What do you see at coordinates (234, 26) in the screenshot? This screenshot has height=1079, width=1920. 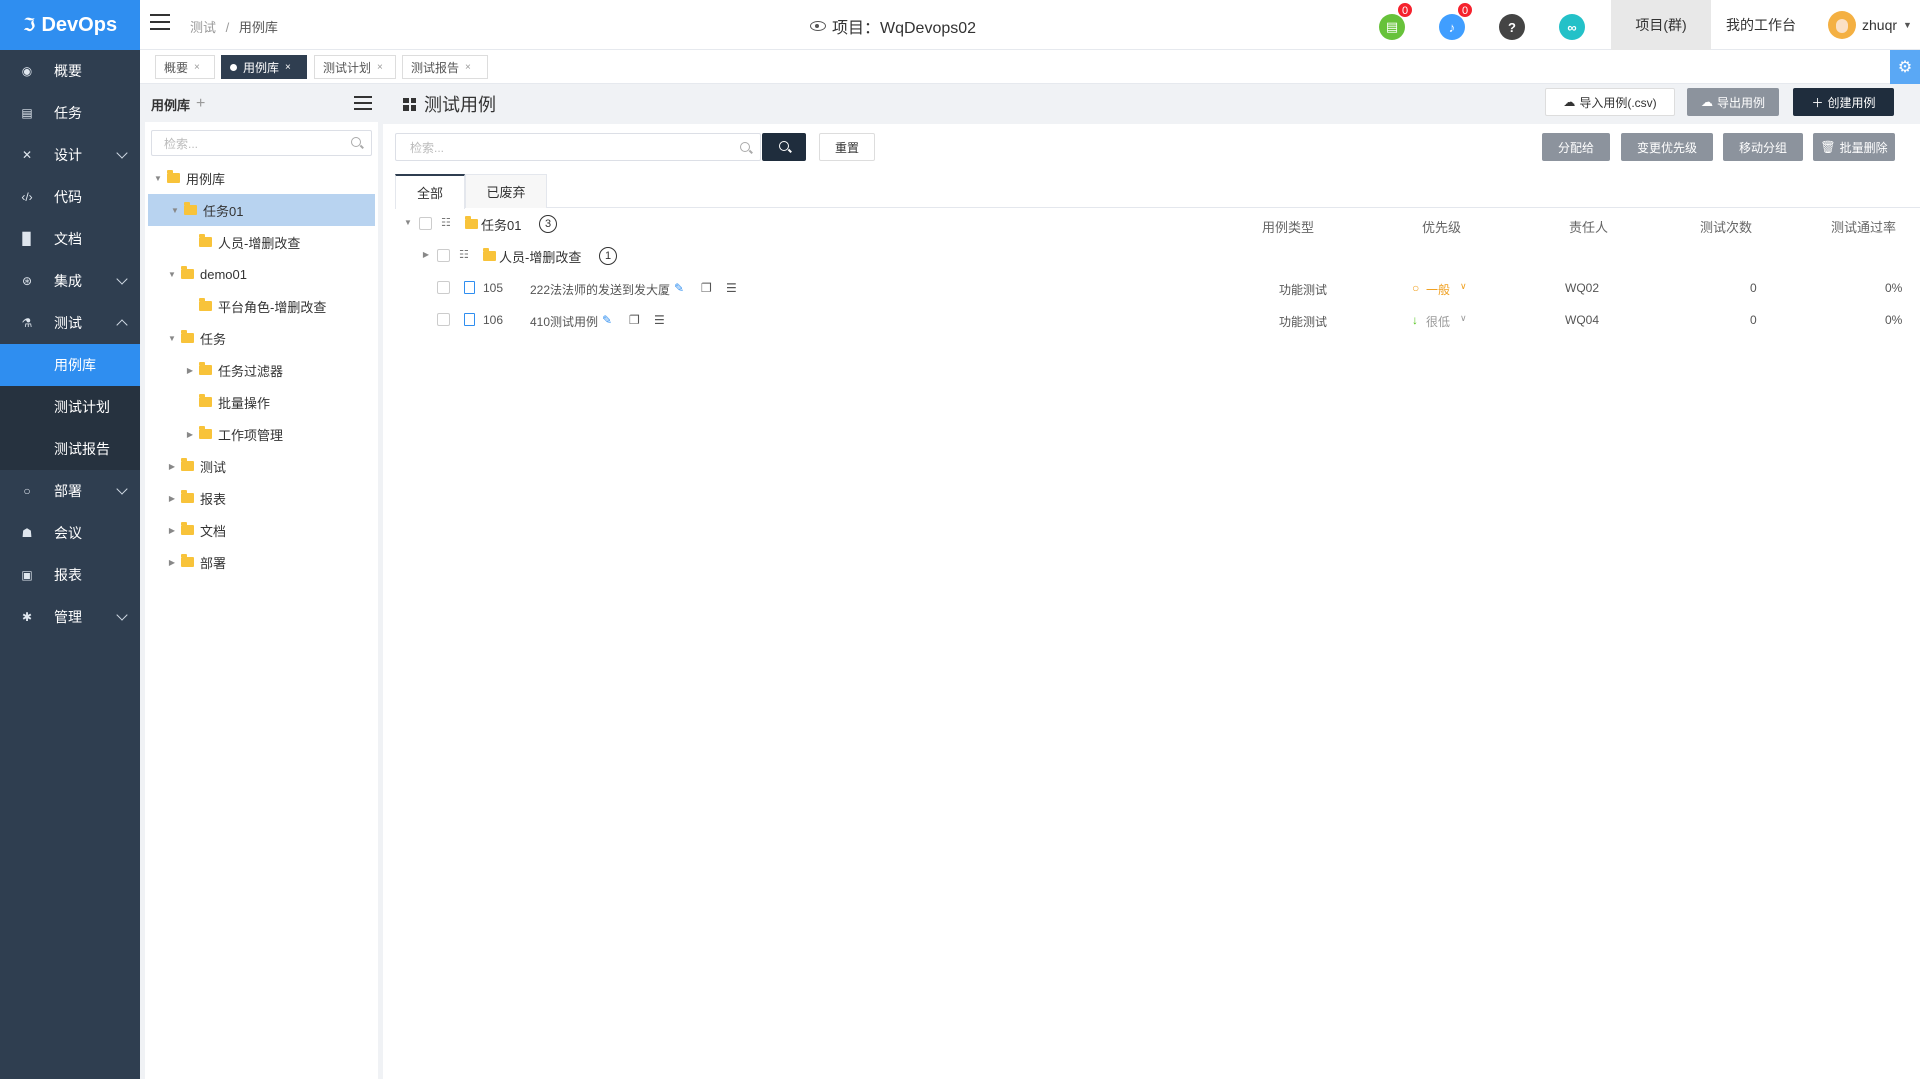 I see `breadcrumb: 测试 / 用例库` at bounding box center [234, 26].